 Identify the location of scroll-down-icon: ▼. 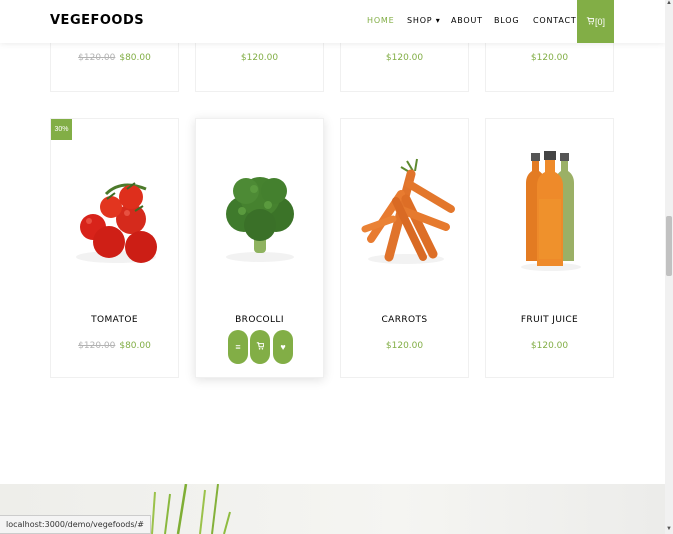
(669, 529).